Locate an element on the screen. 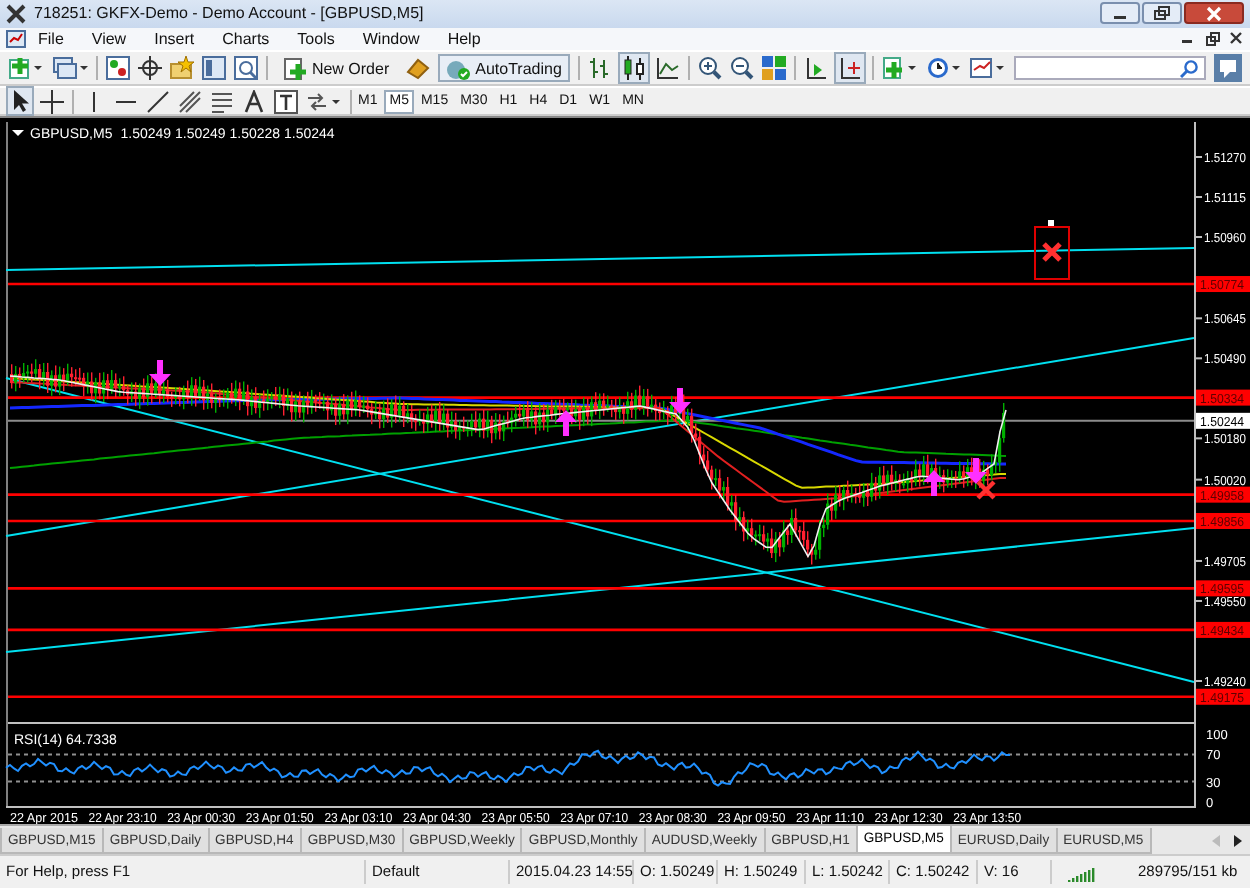 The image size is (1250, 888). market-watch-icon is located at coordinates (117, 68).